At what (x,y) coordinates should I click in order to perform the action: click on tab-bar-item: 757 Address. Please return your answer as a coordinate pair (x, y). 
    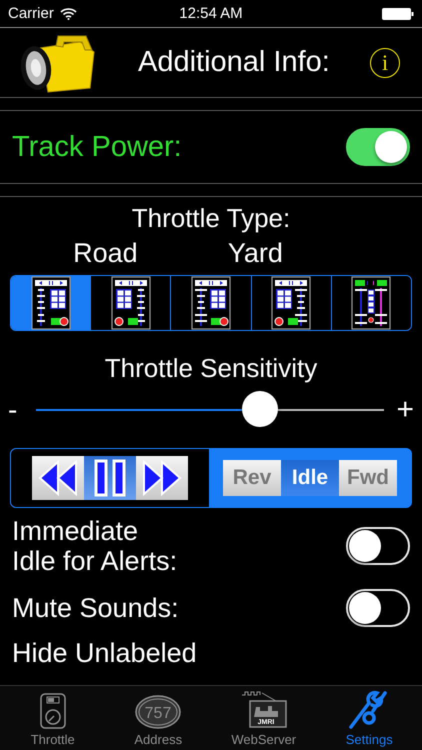
    Looking at the image, I should click on (158, 718).